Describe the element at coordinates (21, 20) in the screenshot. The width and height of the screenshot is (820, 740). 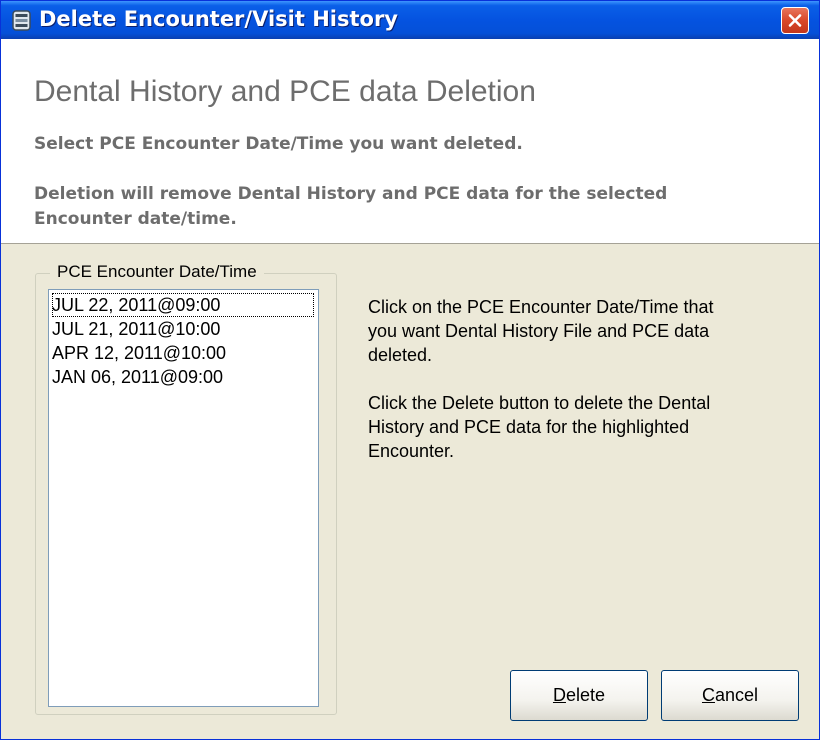
I see `app-icon` at that location.